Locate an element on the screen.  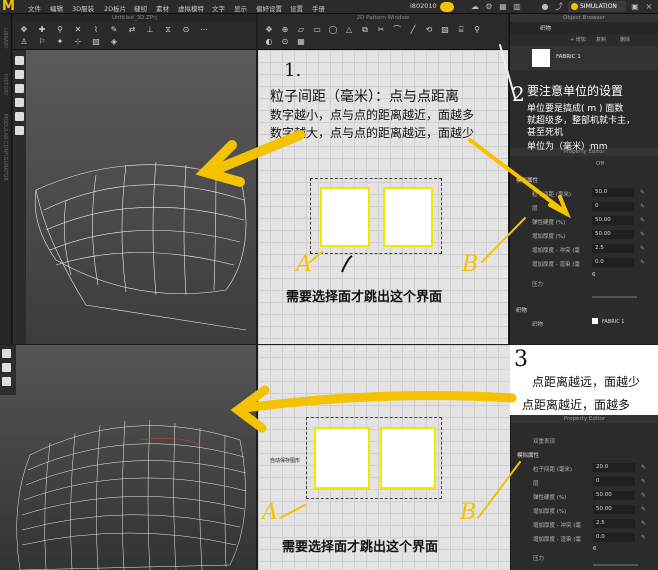
arrow-to-3d-bottom is located at coordinates (378, 402).